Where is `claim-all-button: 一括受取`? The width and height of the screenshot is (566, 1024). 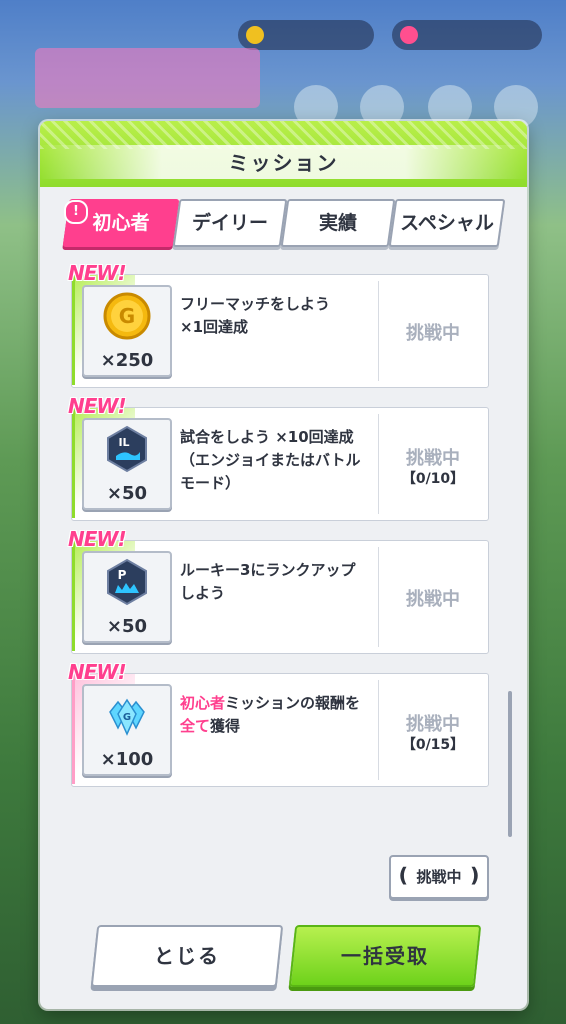
claim-all-button: 一括受取 is located at coordinates (385, 956).